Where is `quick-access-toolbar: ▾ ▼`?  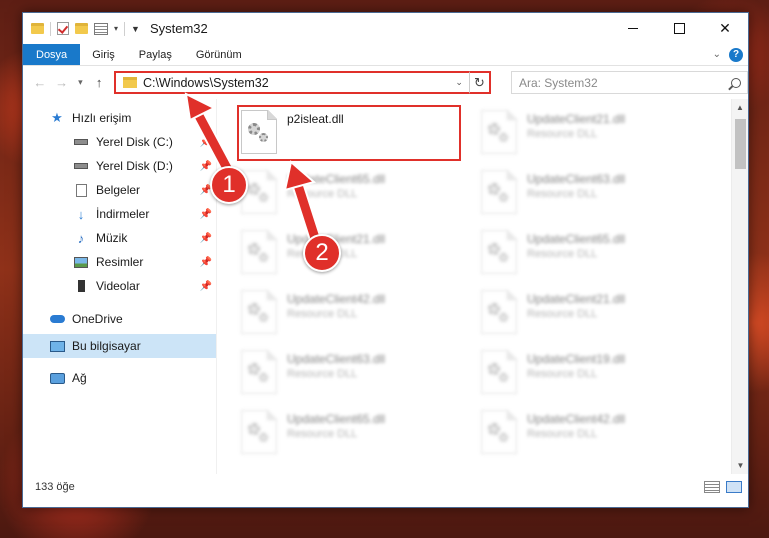 quick-access-toolbar: ▾ ▼ is located at coordinates (85, 28).